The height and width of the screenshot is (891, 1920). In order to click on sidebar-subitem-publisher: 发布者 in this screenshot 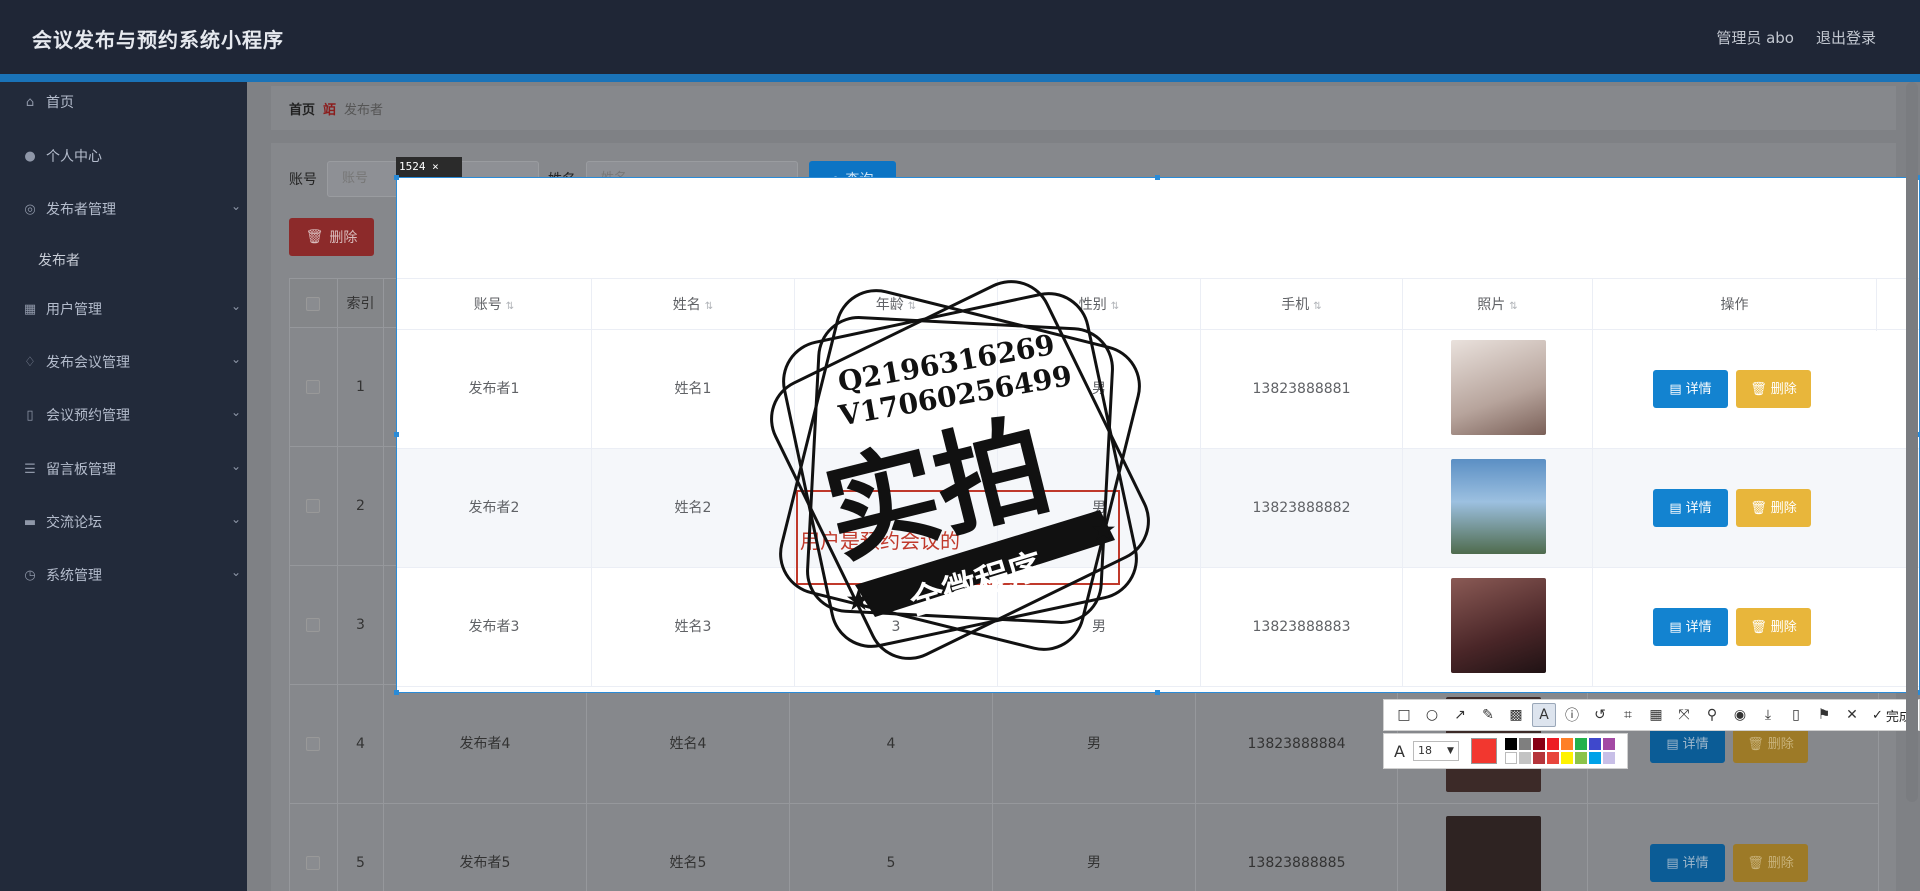, I will do `click(59, 260)`.